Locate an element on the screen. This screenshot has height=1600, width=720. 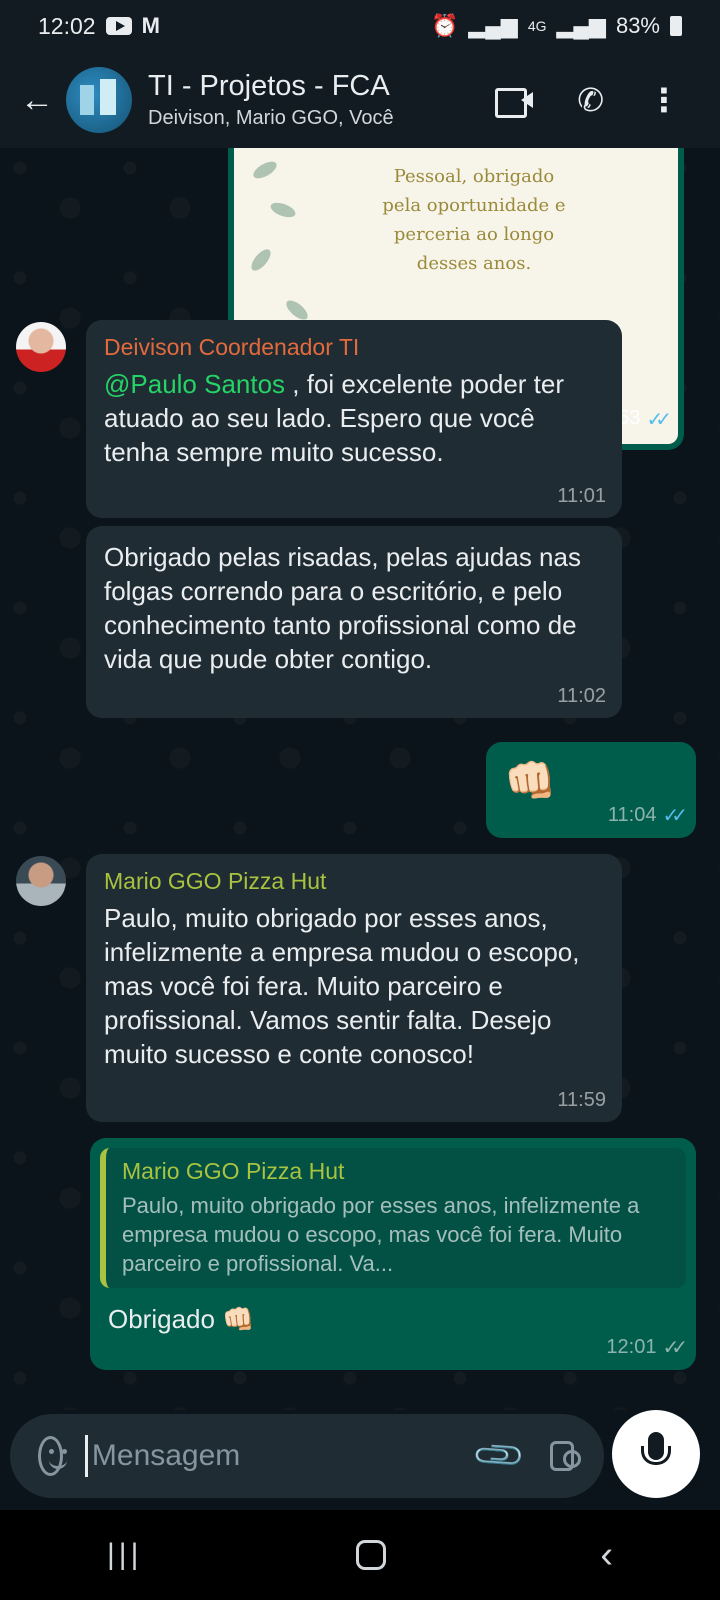
battery-level: 83% is located at coordinates (637, 25).